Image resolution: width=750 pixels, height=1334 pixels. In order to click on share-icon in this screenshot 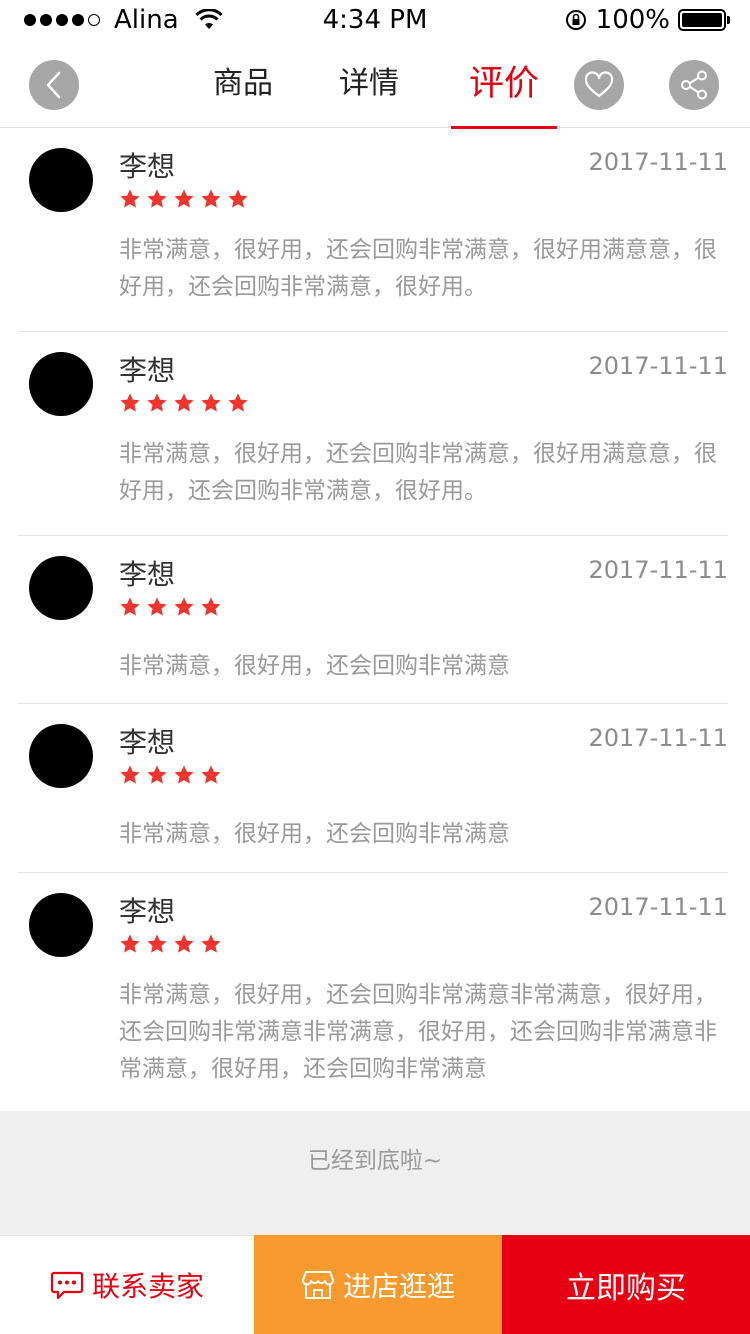, I will do `click(694, 85)`.